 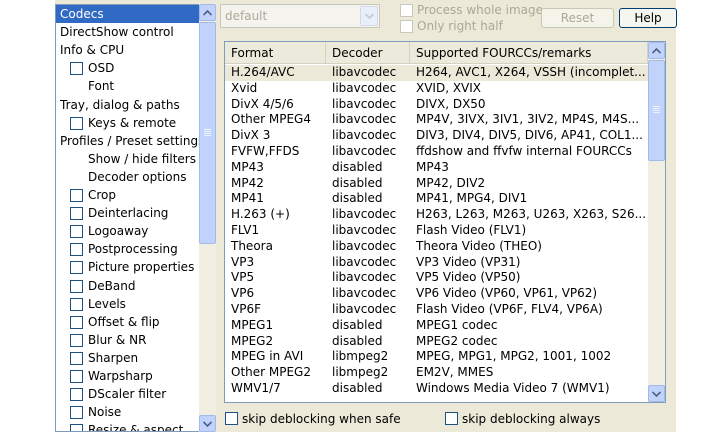 I want to click on tree-item: Info & CPU, so click(x=127, y=50).